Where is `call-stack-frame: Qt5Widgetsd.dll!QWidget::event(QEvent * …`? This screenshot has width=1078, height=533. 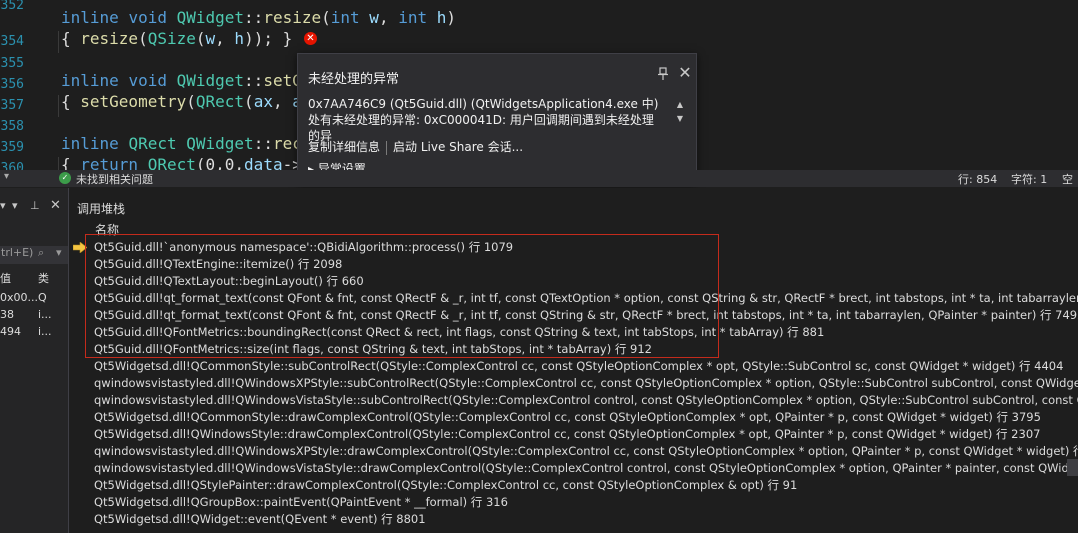 call-stack-frame: Qt5Widgetsd.dll!QWidget::event(QEvent * … is located at coordinates (574, 519).